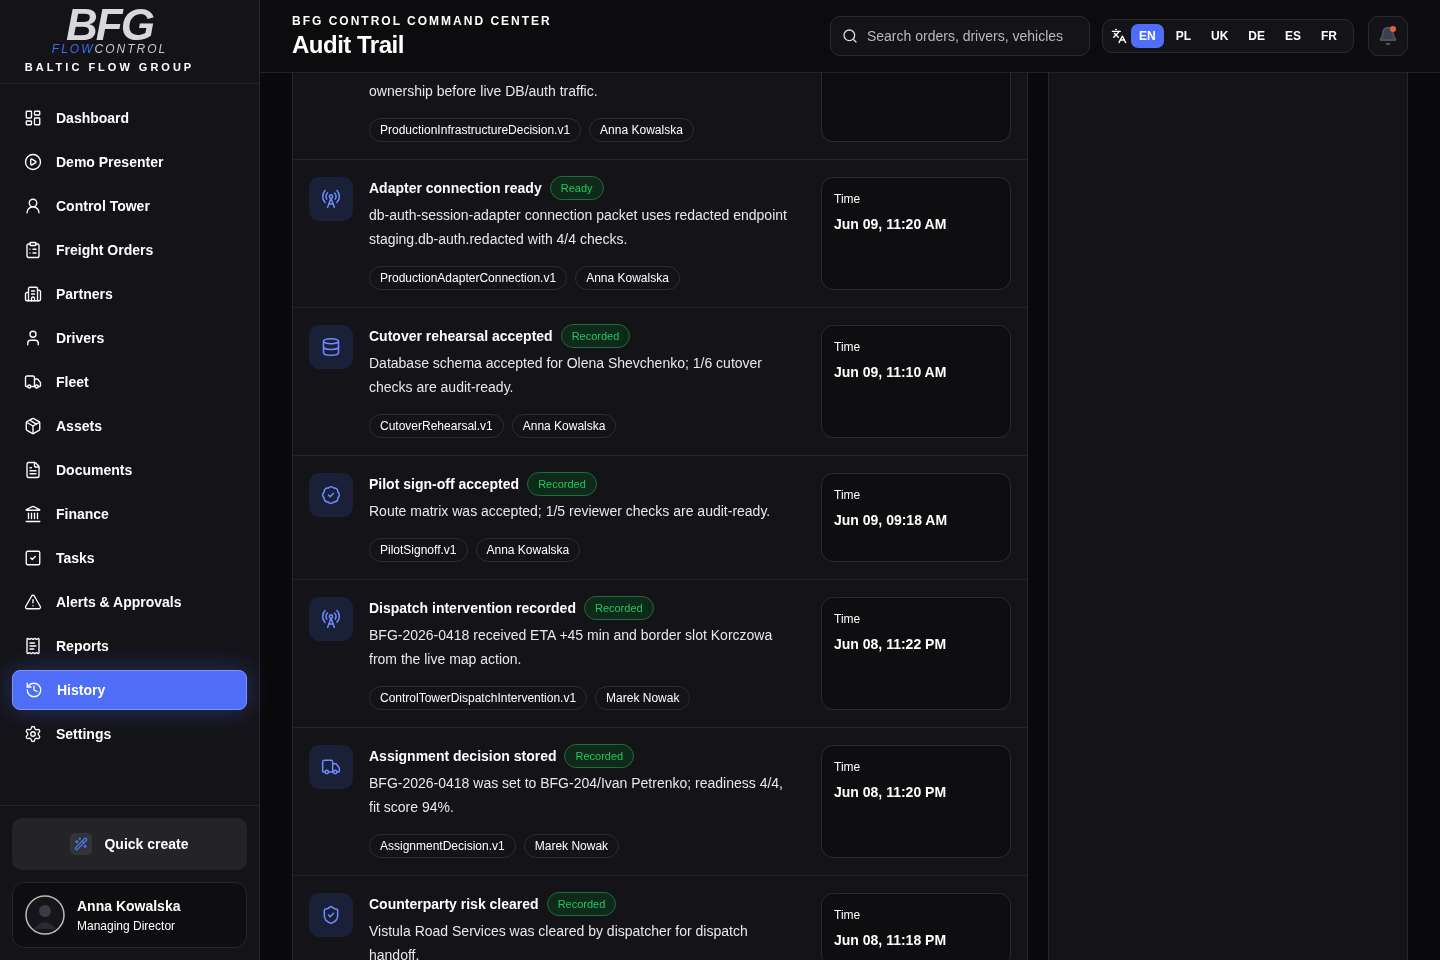 This screenshot has height=960, width=1440. I want to click on nav-item: Settings, so click(129, 734).